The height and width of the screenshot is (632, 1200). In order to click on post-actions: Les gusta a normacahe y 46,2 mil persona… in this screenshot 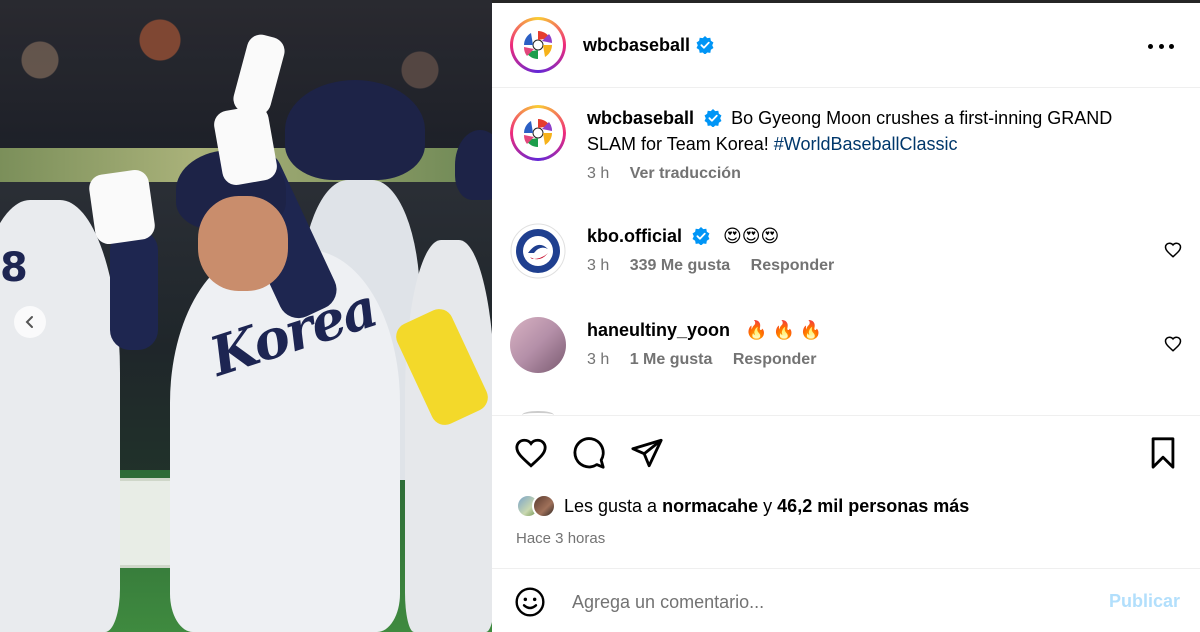, I will do `click(846, 491)`.